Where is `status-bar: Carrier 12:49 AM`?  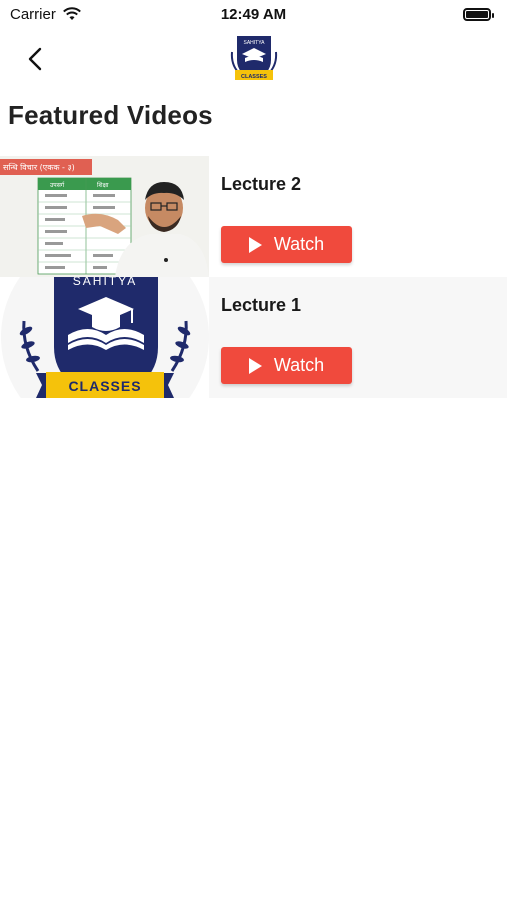
status-bar: Carrier 12:49 AM is located at coordinates (253, 14).